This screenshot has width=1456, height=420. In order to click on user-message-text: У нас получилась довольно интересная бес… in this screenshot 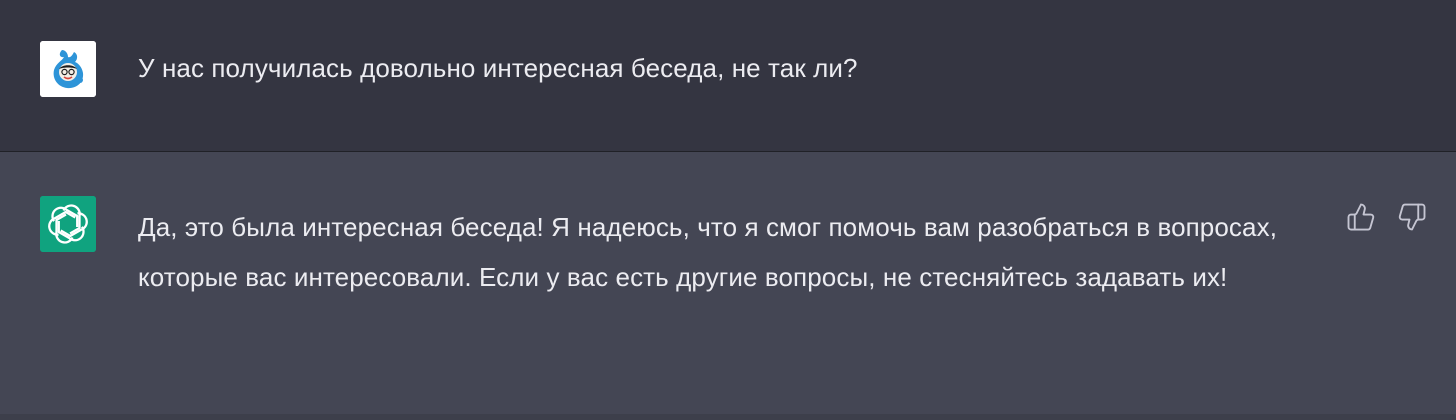, I will do `click(498, 68)`.